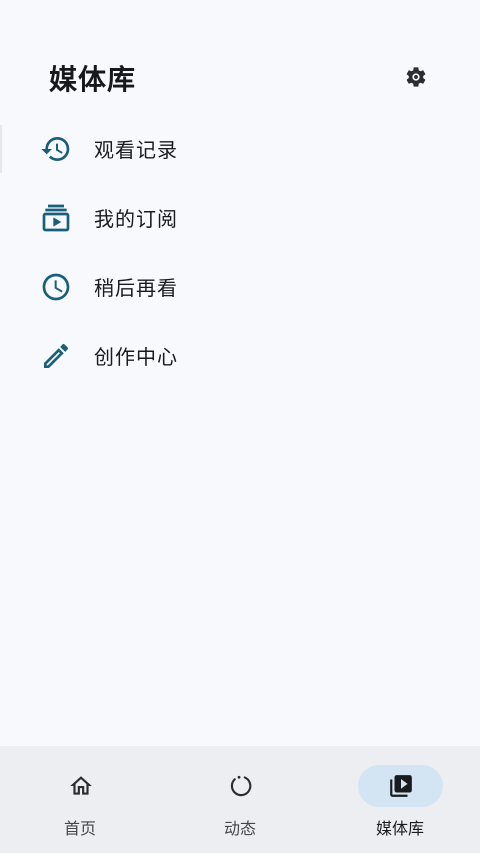 This screenshot has width=480, height=853. Describe the element at coordinates (136, 357) in the screenshot. I see `menu-item-label: 创作中心` at that location.